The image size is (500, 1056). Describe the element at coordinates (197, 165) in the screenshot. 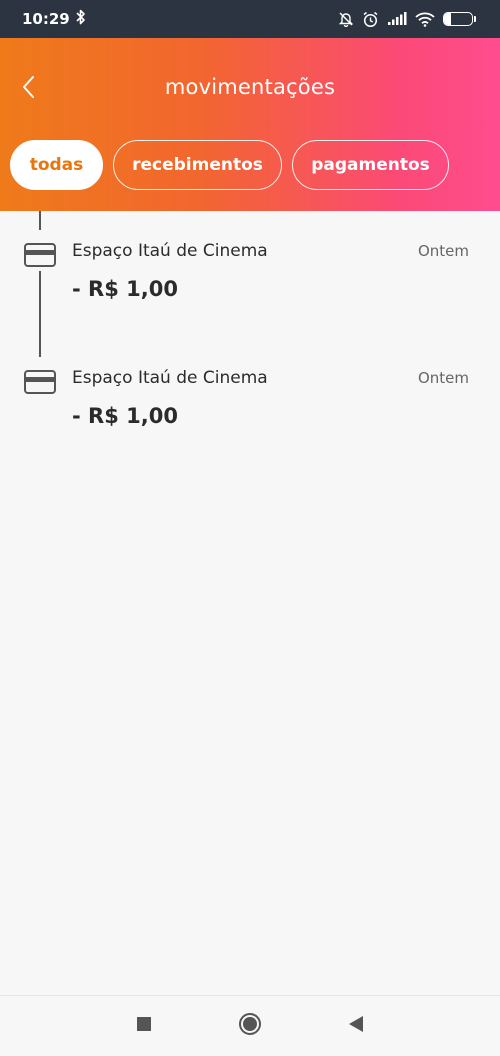

I see `tab-recebimentos: recebimentos` at that location.